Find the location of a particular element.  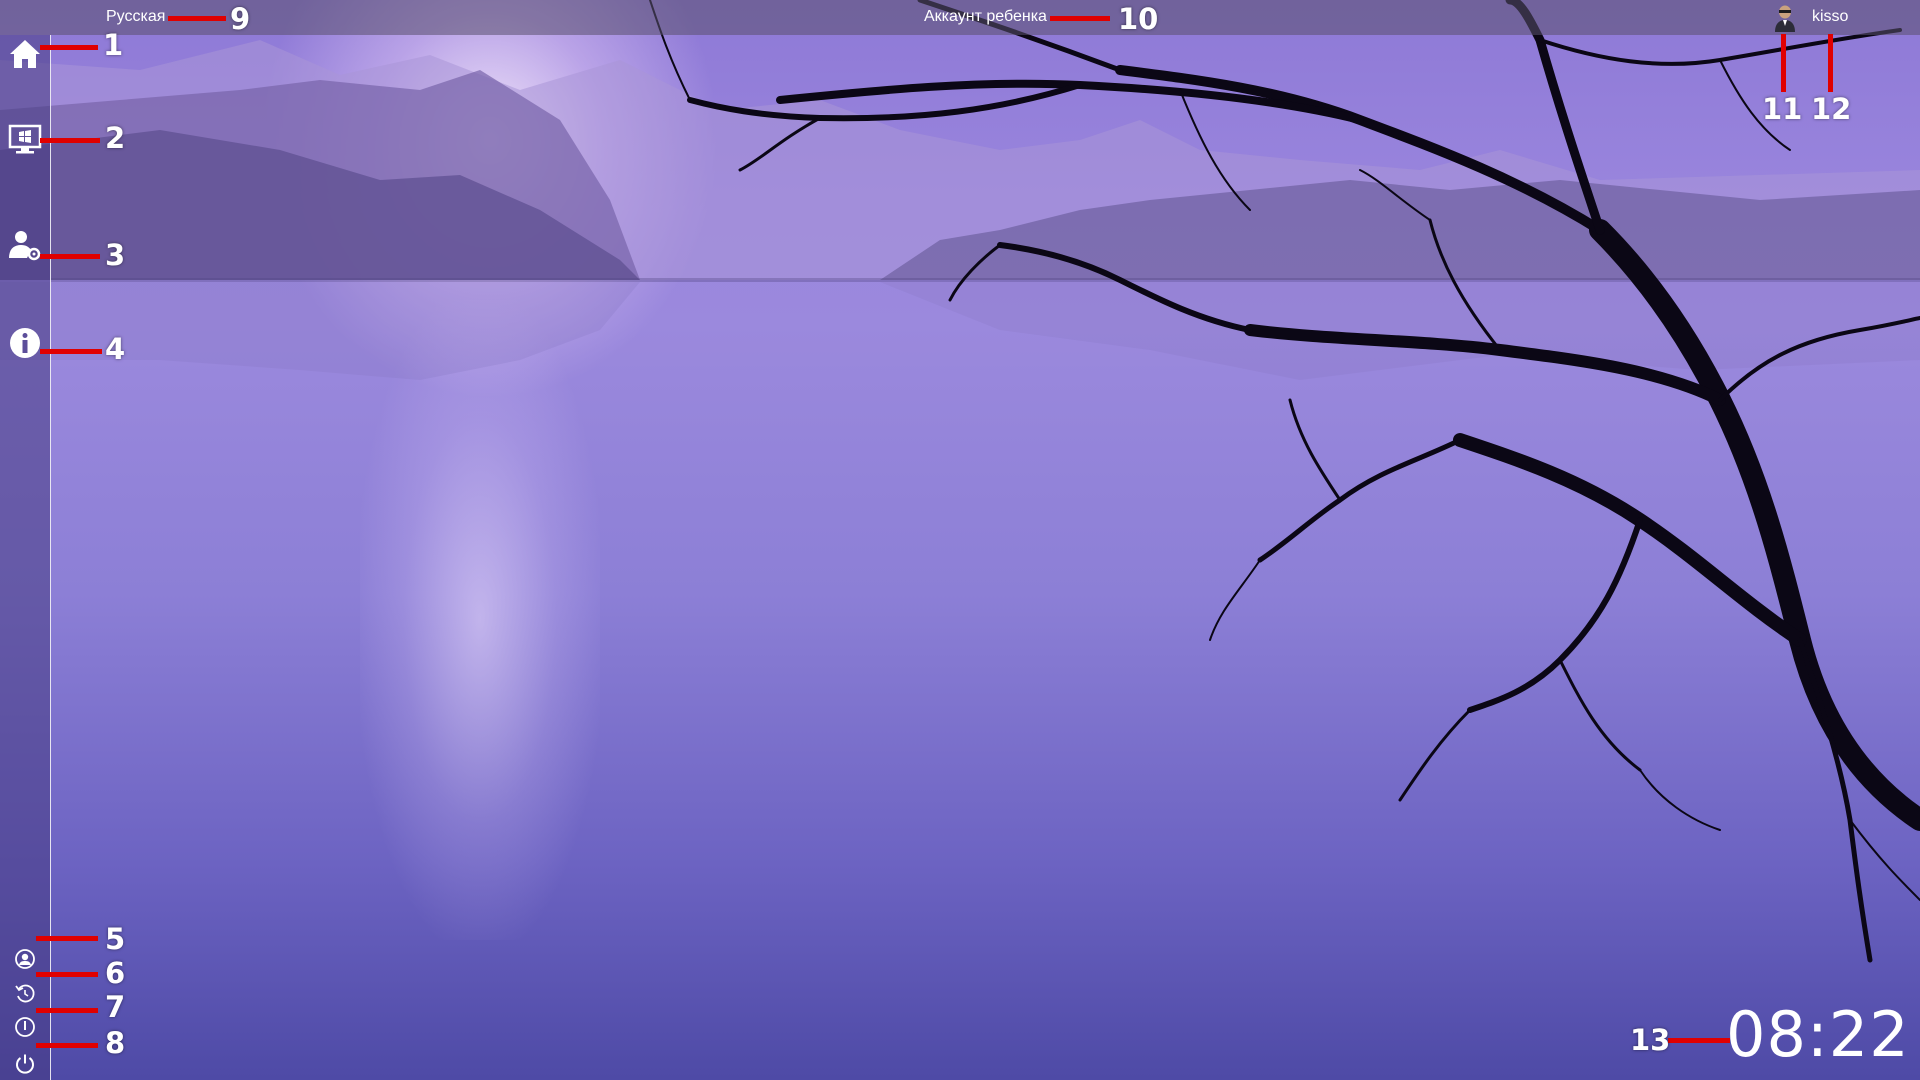

info-icon is located at coordinates (25, 343).